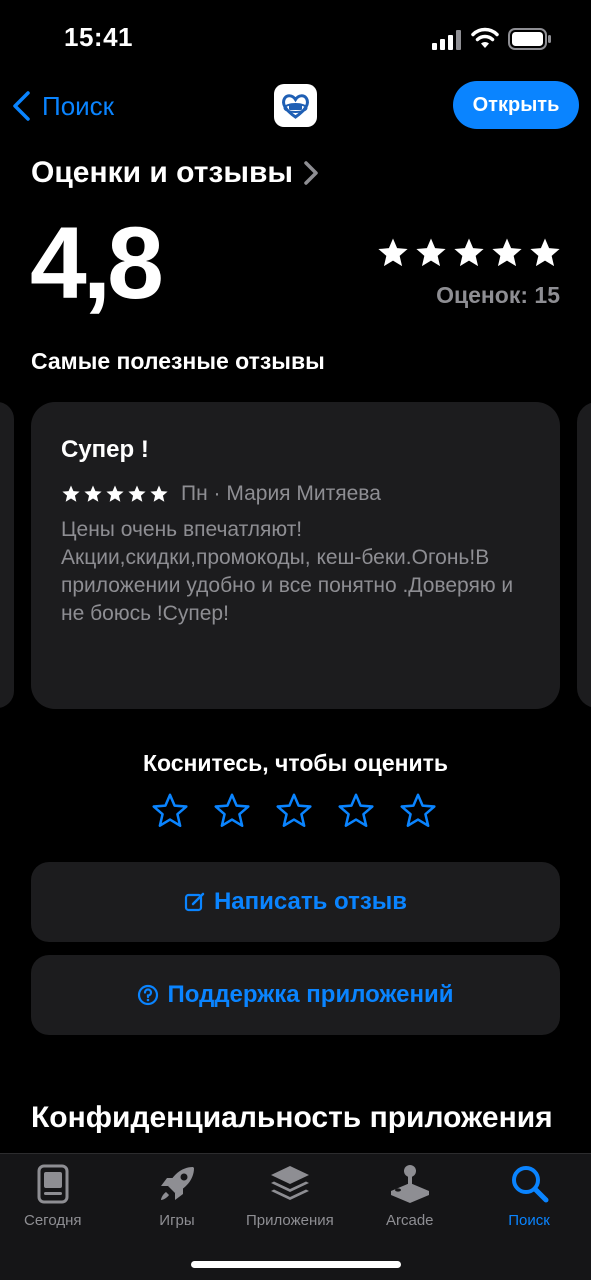 This screenshot has width=591, height=1280. I want to click on write-review-button: Написать отзыв, so click(295, 902).